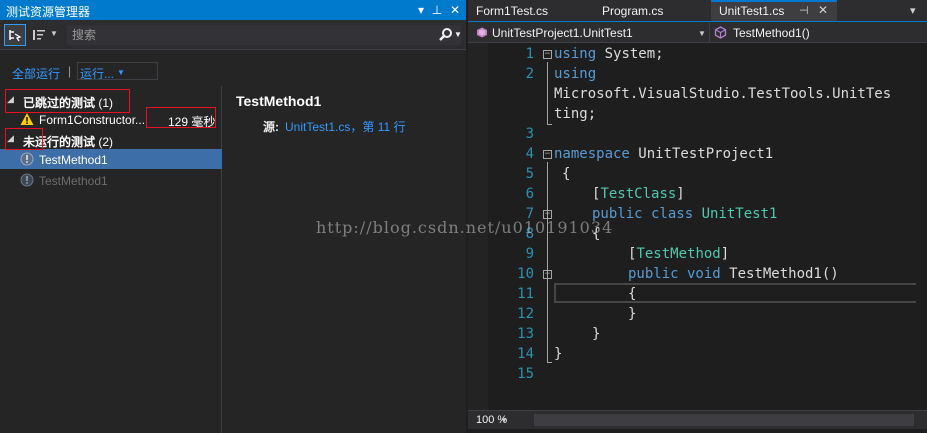 This screenshot has height=433, width=927. I want to click on keyword: public class, so click(643, 214).